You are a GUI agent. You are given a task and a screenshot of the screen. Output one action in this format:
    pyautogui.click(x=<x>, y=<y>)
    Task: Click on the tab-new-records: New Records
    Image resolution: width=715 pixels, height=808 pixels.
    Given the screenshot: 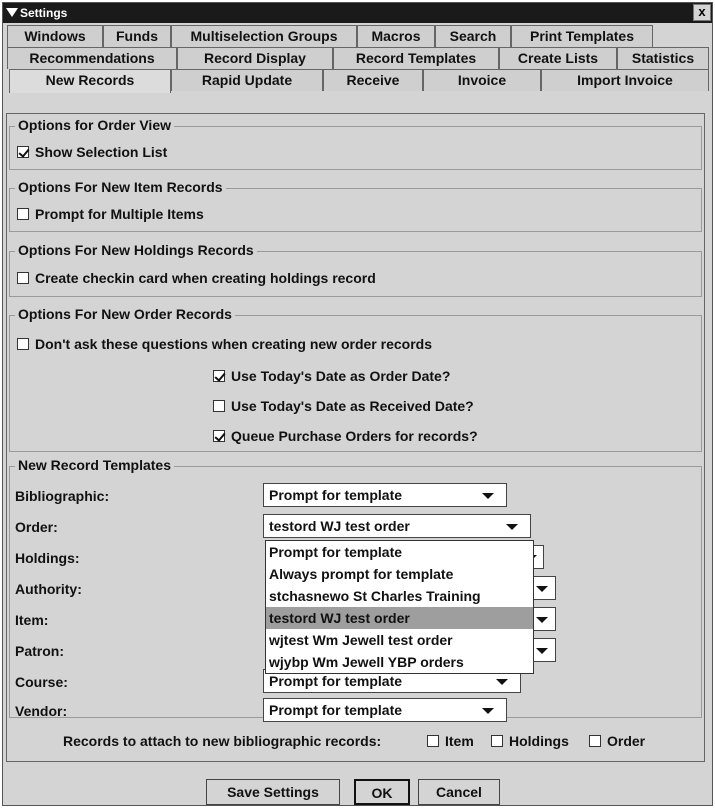 What is the action you would take?
    pyautogui.click(x=90, y=81)
    